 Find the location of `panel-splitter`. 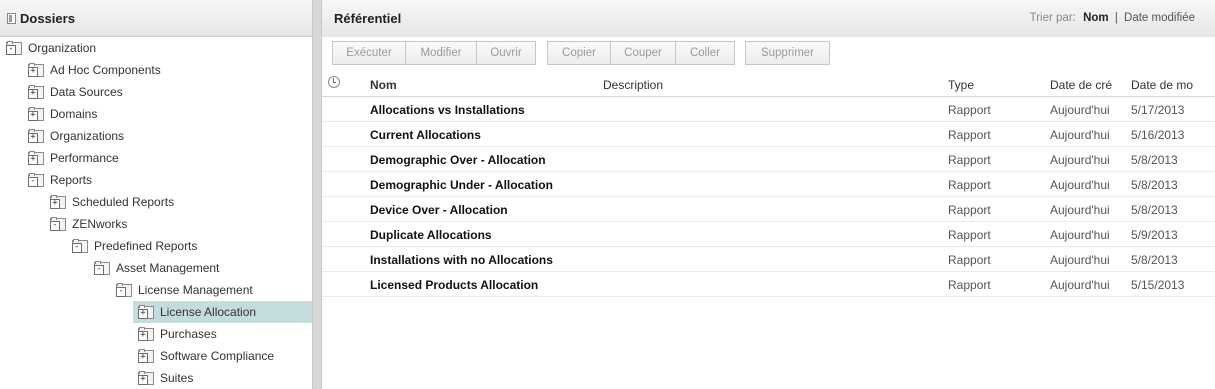

panel-splitter is located at coordinates (317, 194).